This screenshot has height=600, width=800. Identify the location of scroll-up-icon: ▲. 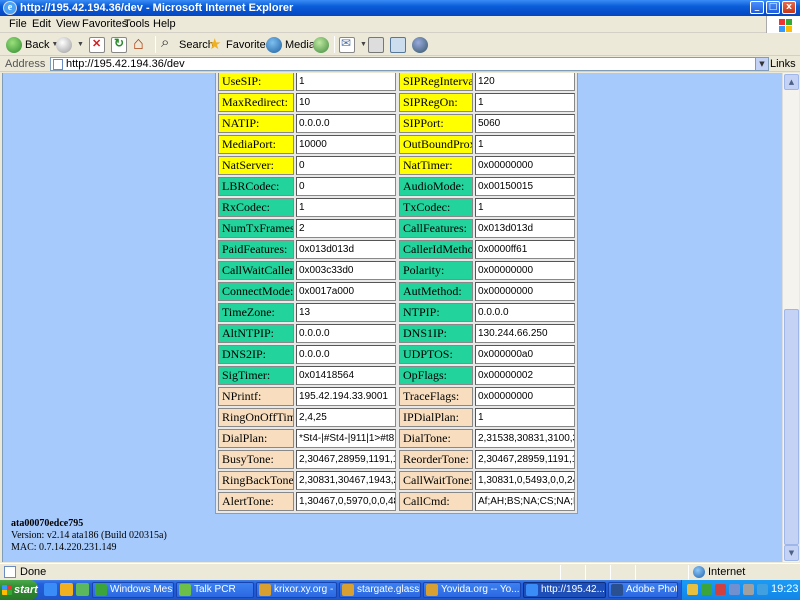
(791, 82).